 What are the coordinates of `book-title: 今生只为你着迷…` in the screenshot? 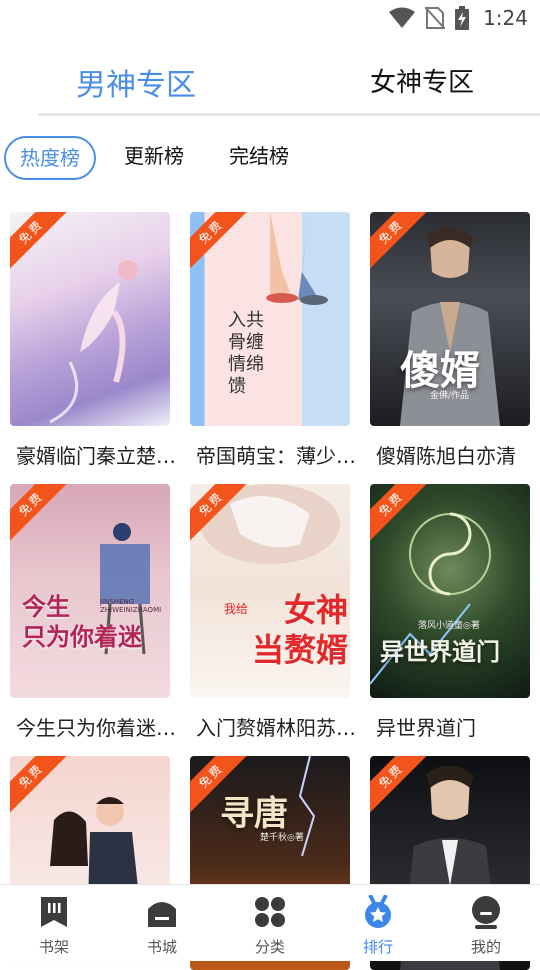 It's located at (99, 726).